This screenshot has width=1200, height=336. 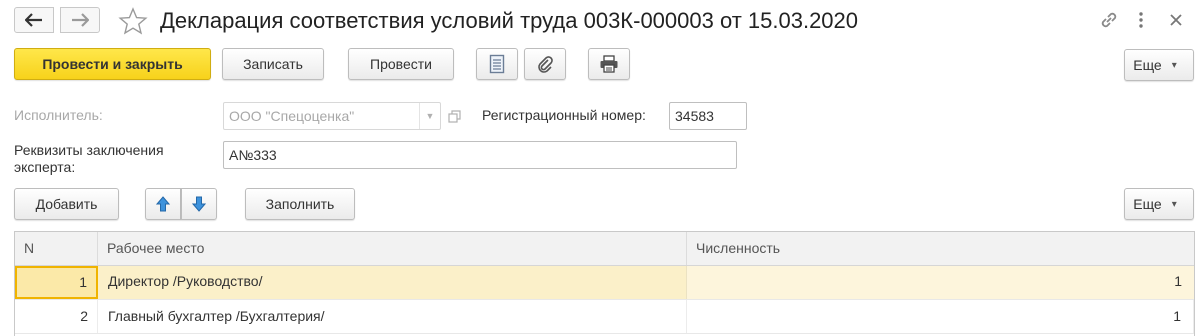 What do you see at coordinates (292, 116) in the screenshot?
I see `executor-value: ООО "Спецоценка"` at bounding box center [292, 116].